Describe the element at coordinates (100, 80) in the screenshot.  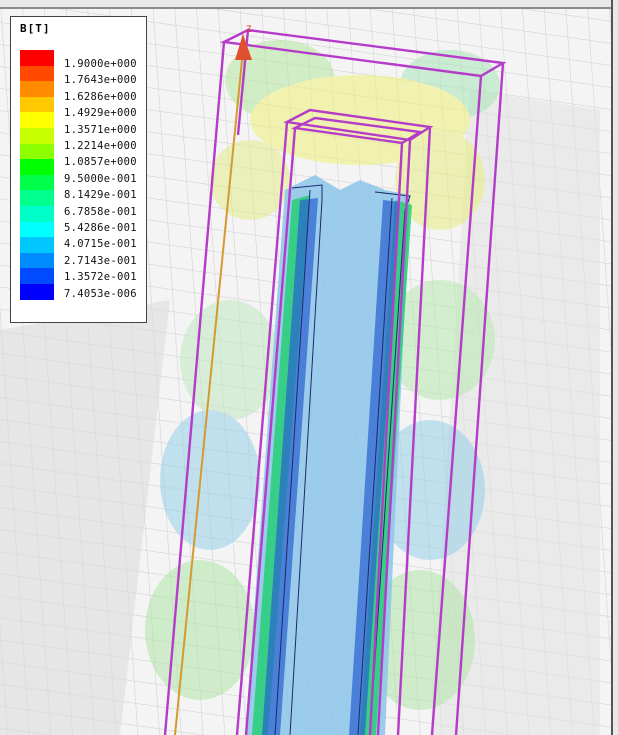
I see `legend-label: 1.7643e+000` at that location.